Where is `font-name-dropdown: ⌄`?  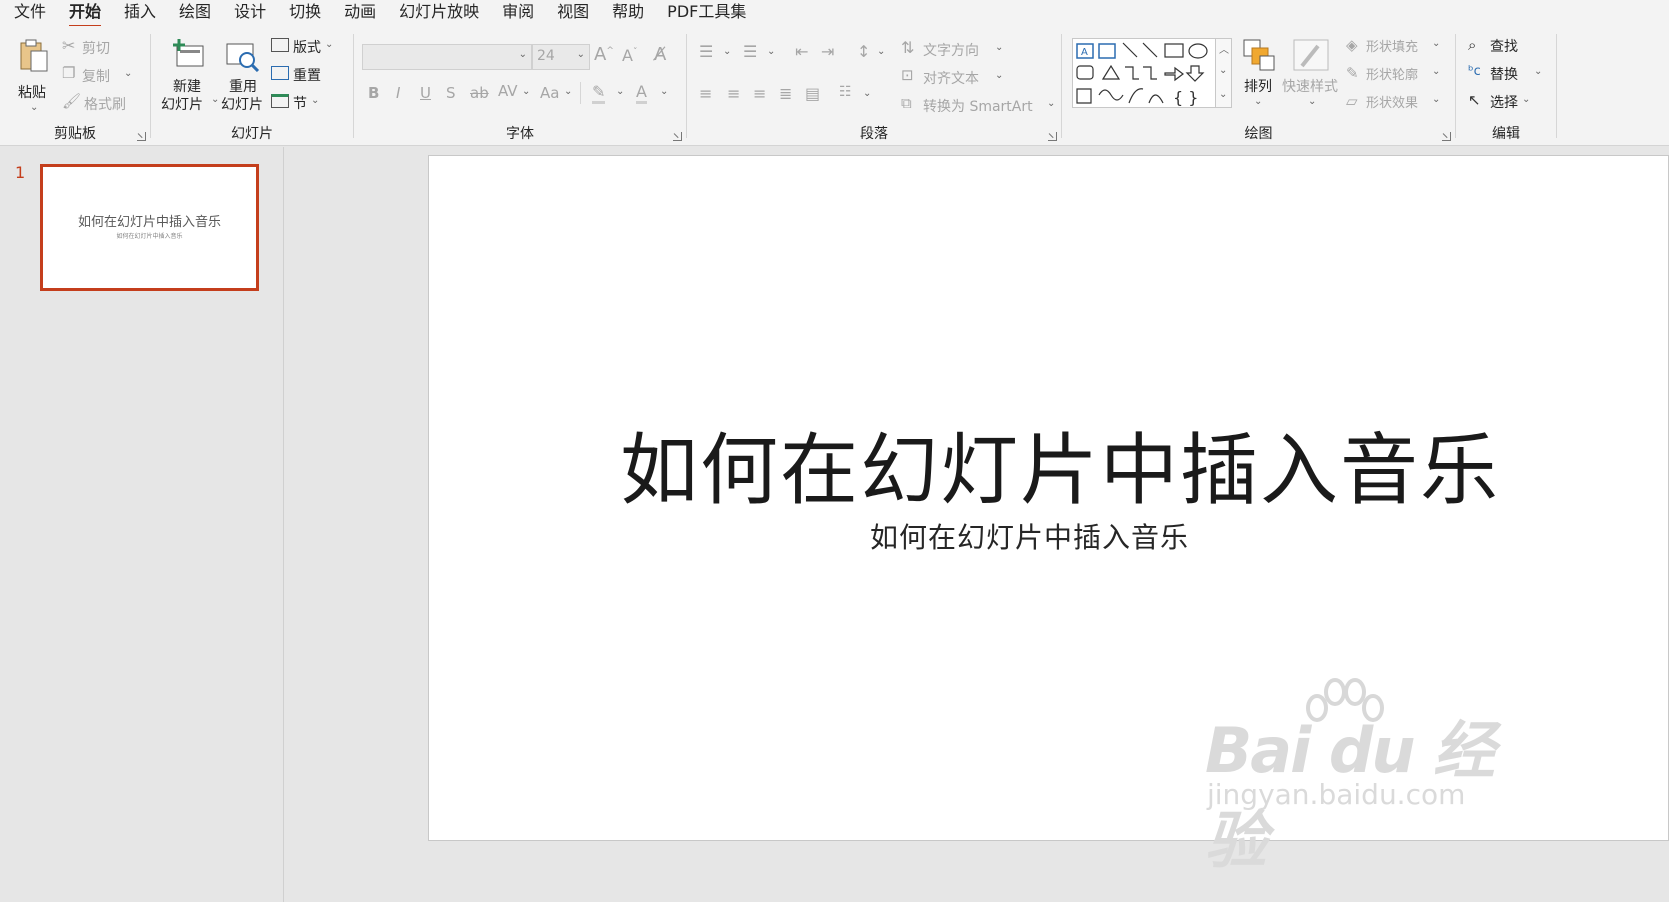 font-name-dropdown: ⌄ is located at coordinates (447, 57).